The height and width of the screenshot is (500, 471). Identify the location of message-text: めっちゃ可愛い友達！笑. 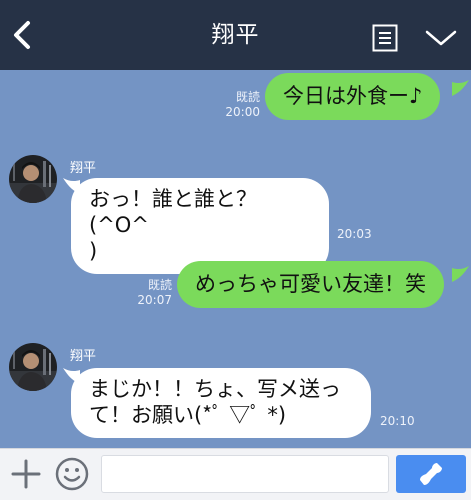
(310, 284).